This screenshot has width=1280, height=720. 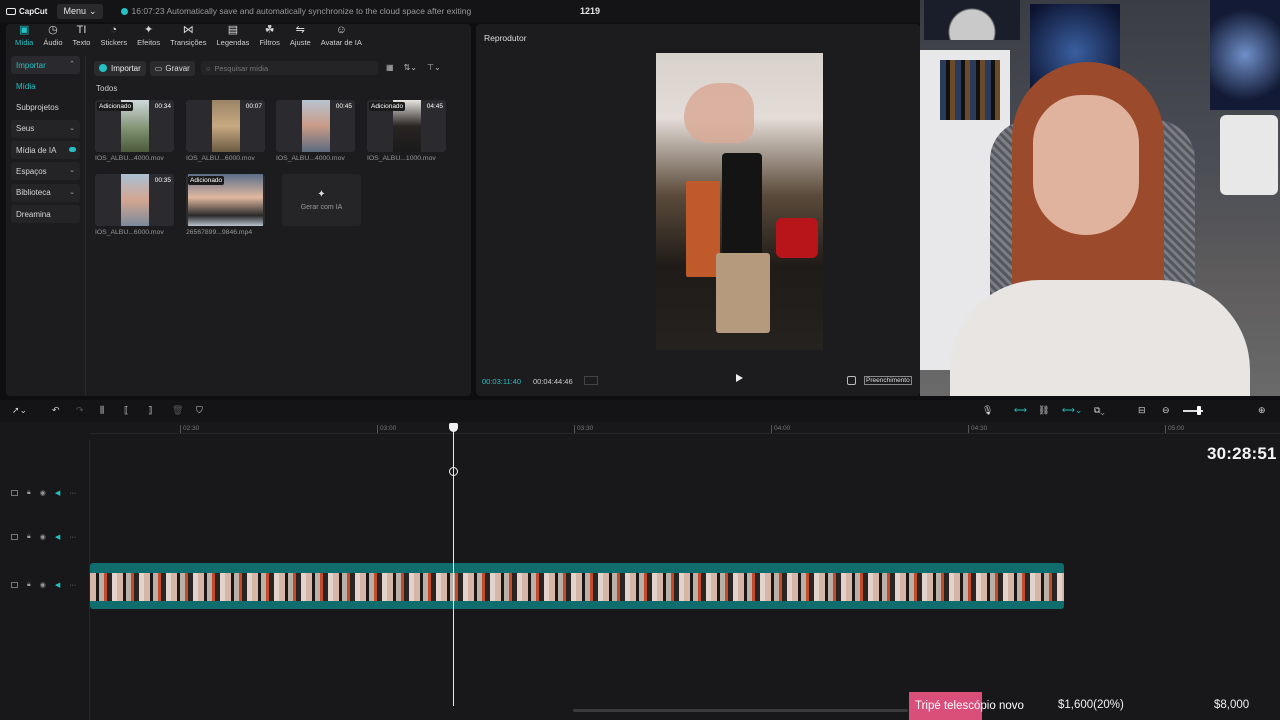 What do you see at coordinates (129, 158) in the screenshot?
I see `clip-filename: IOS_ALBU...4000.mov` at bounding box center [129, 158].